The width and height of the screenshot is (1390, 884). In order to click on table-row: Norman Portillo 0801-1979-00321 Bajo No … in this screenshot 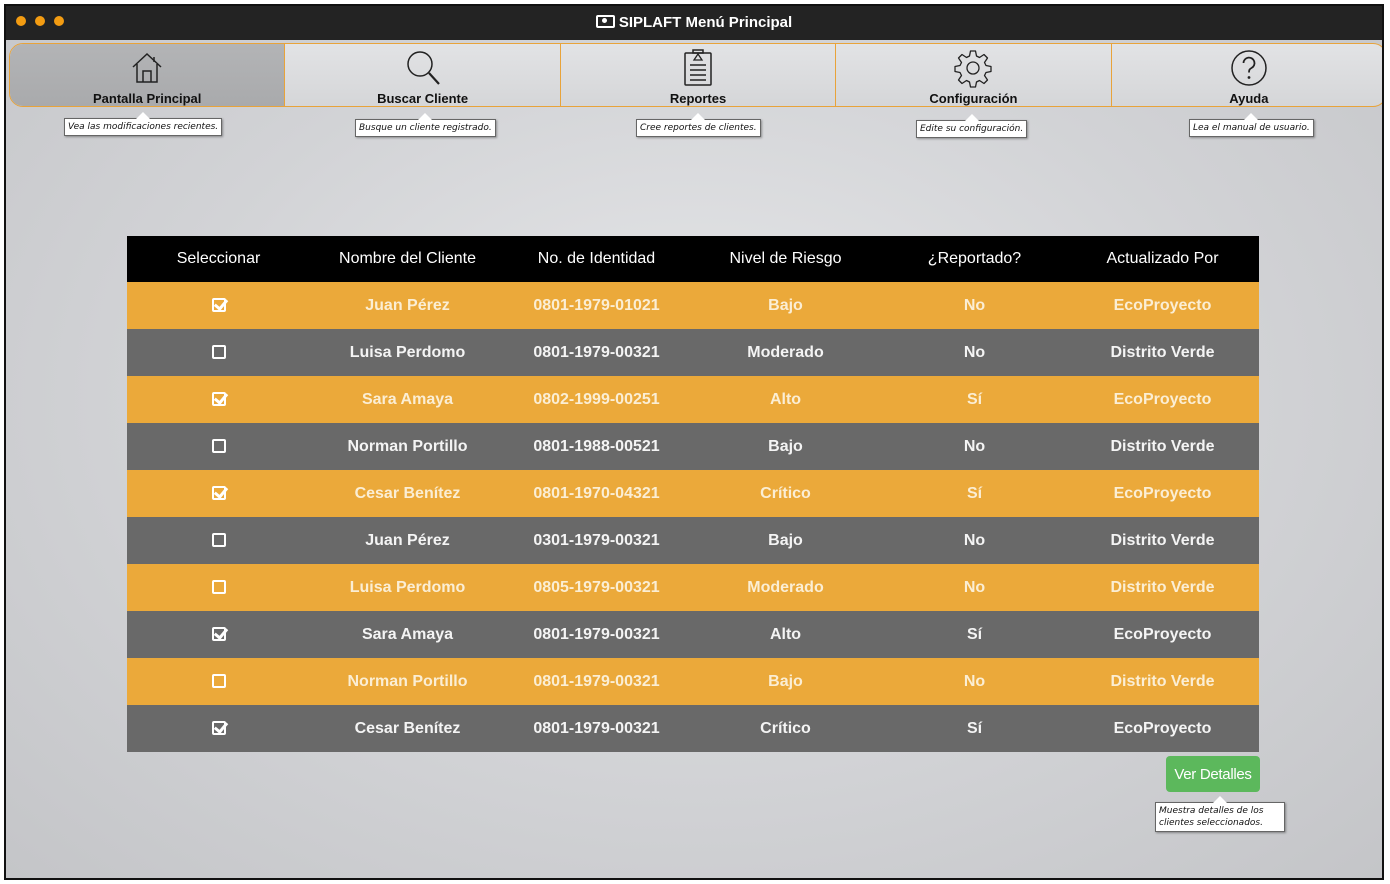, I will do `click(693, 681)`.